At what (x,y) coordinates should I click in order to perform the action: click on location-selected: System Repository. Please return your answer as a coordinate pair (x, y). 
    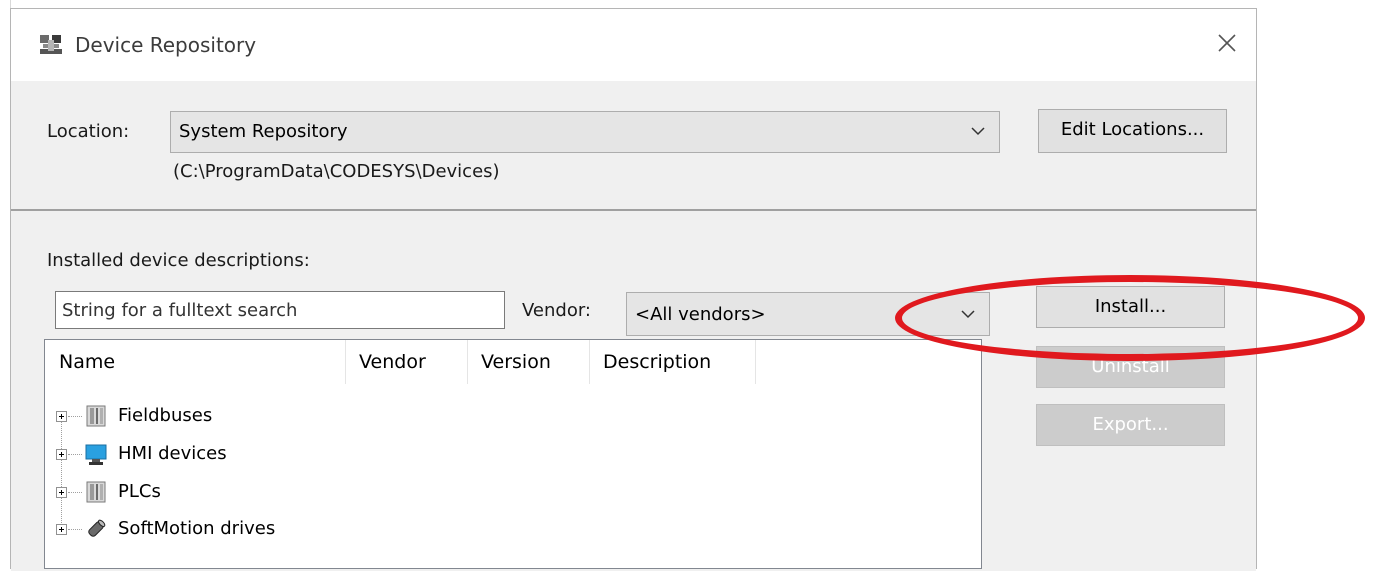
    Looking at the image, I should click on (263, 131).